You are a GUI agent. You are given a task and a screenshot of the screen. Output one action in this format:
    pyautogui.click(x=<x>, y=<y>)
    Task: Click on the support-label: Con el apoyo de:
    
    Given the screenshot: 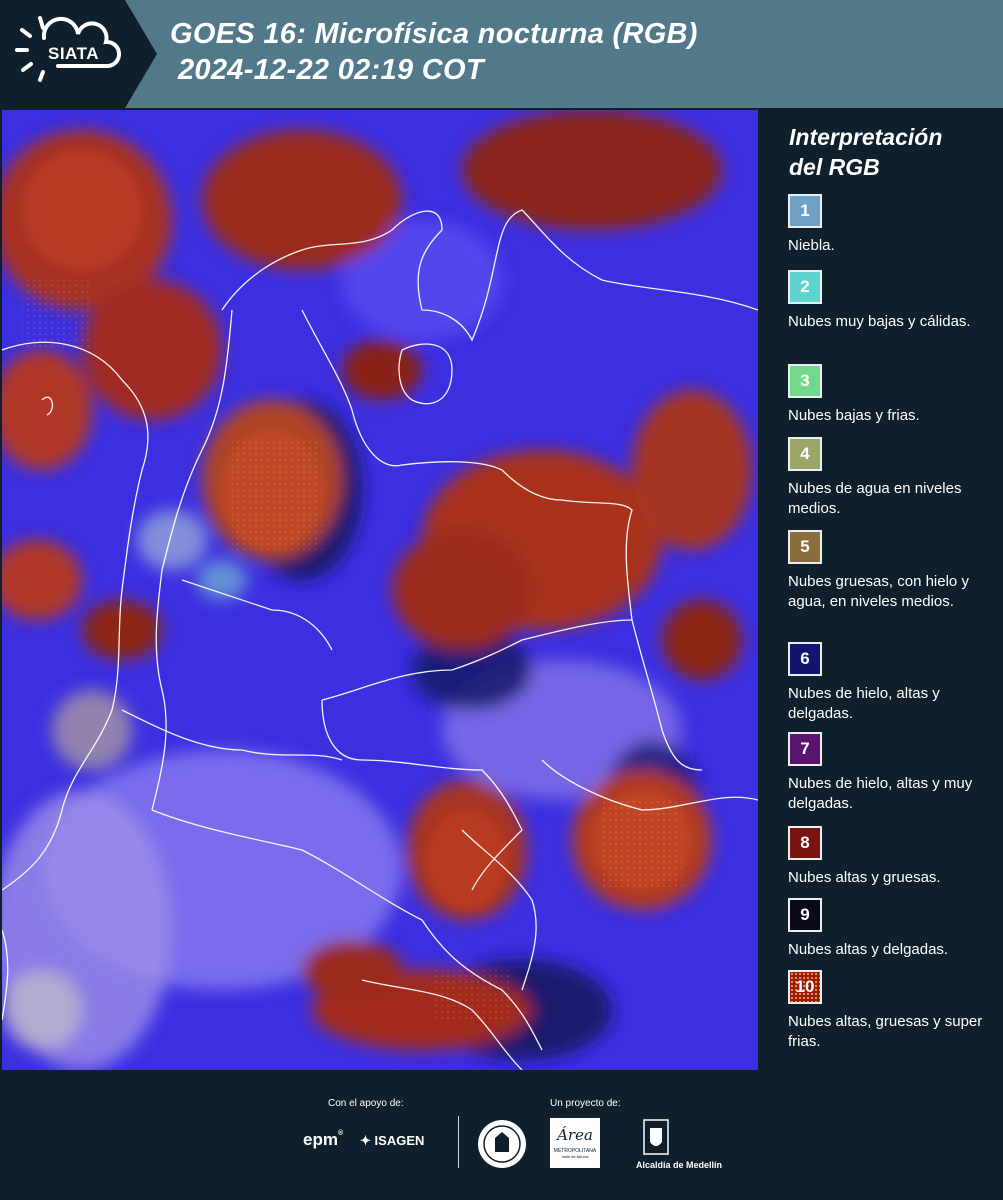 What is the action you would take?
    pyautogui.click(x=366, y=1103)
    